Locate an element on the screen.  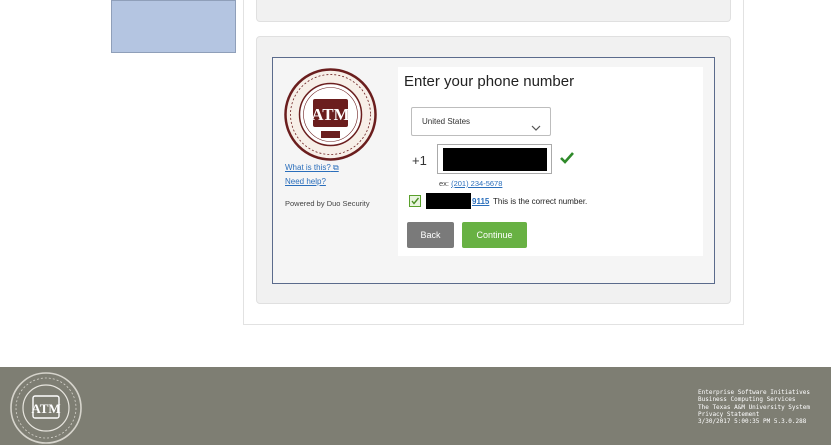
footer-line-bcs: Business Computing Services is located at coordinates (747, 400).